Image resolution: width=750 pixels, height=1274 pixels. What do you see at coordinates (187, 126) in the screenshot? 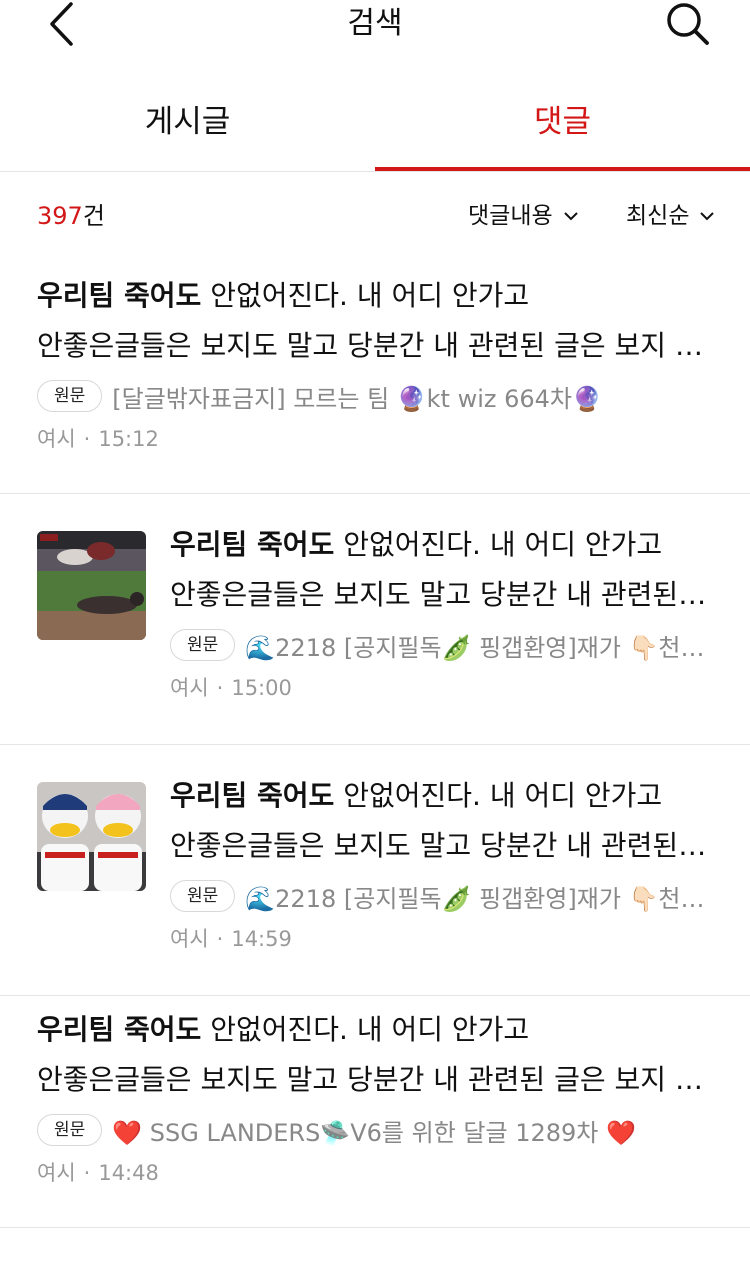
I see `tab-posts: 게시글` at bounding box center [187, 126].